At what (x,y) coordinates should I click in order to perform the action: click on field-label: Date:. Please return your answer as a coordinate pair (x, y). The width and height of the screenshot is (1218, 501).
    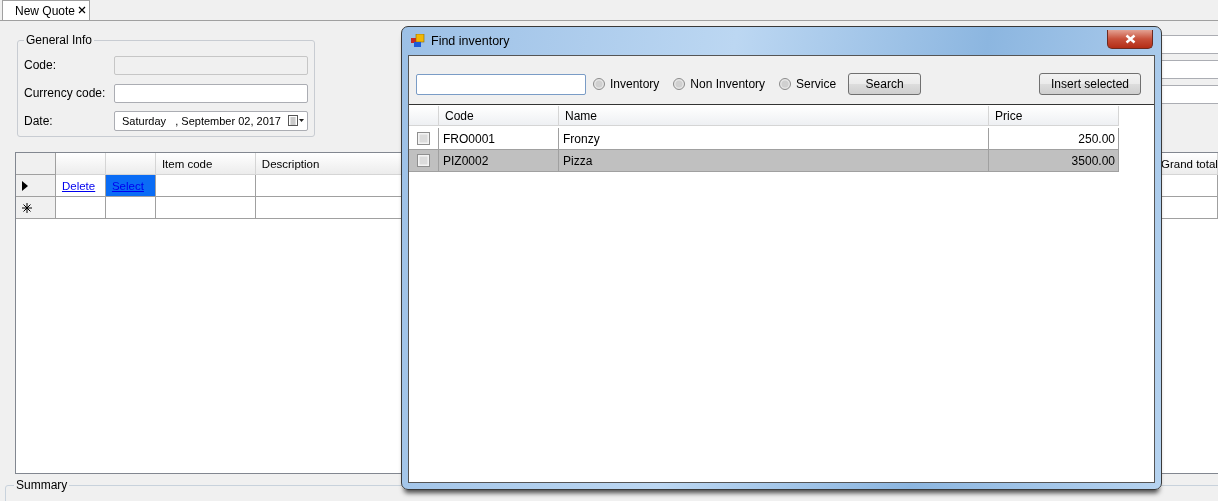
    Looking at the image, I should click on (39, 121).